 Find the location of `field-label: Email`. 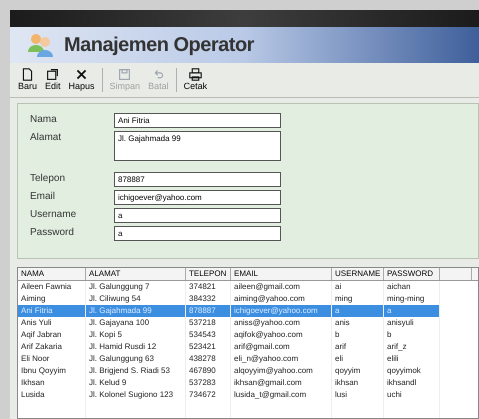

field-label: Email is located at coordinates (43, 197).